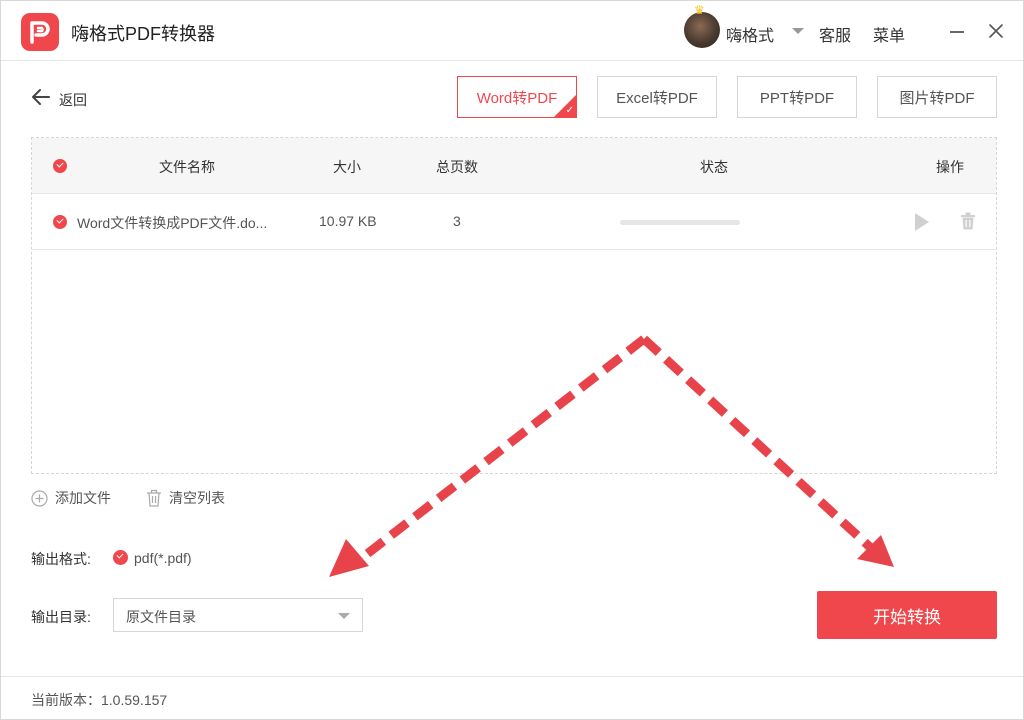 The width and height of the screenshot is (1024, 720). What do you see at coordinates (60, 222) in the screenshot?
I see `row-checkbox` at bounding box center [60, 222].